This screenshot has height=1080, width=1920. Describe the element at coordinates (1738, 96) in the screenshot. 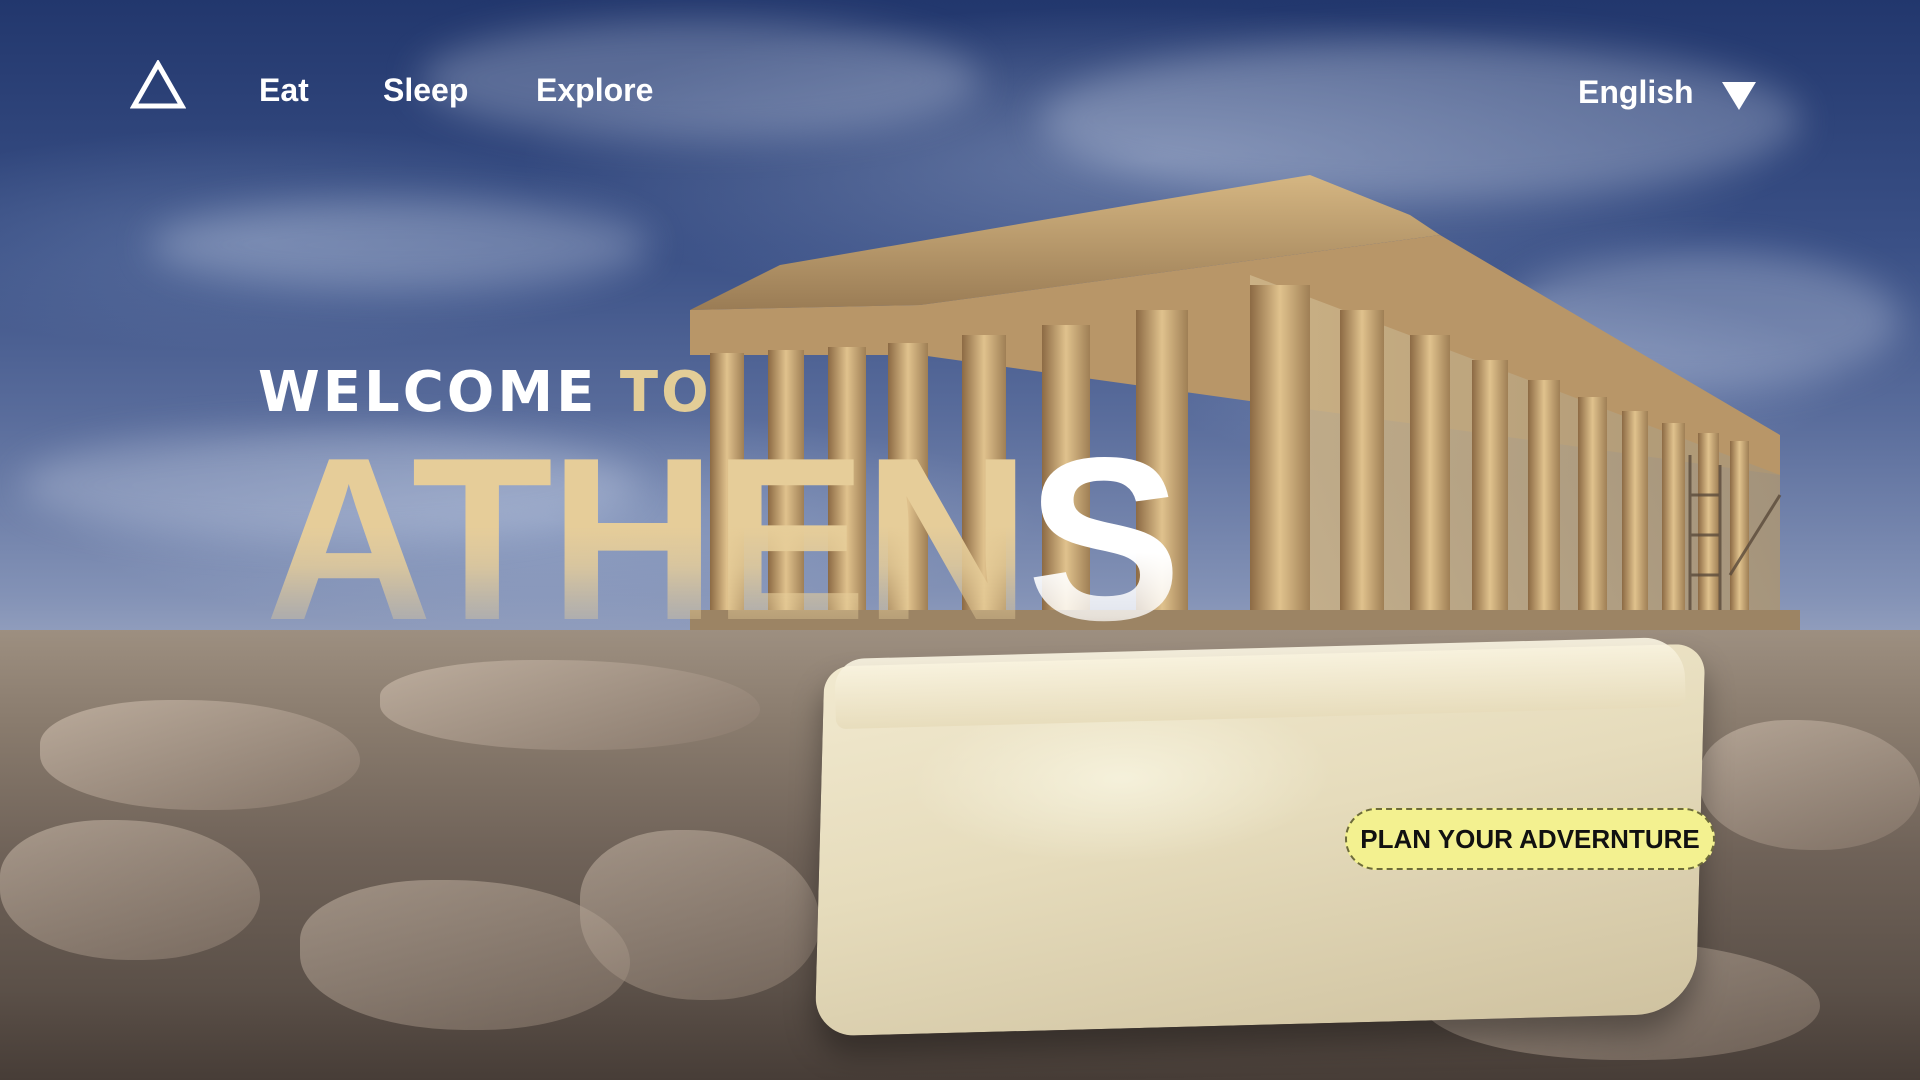

I see `caret-down-icon` at that location.